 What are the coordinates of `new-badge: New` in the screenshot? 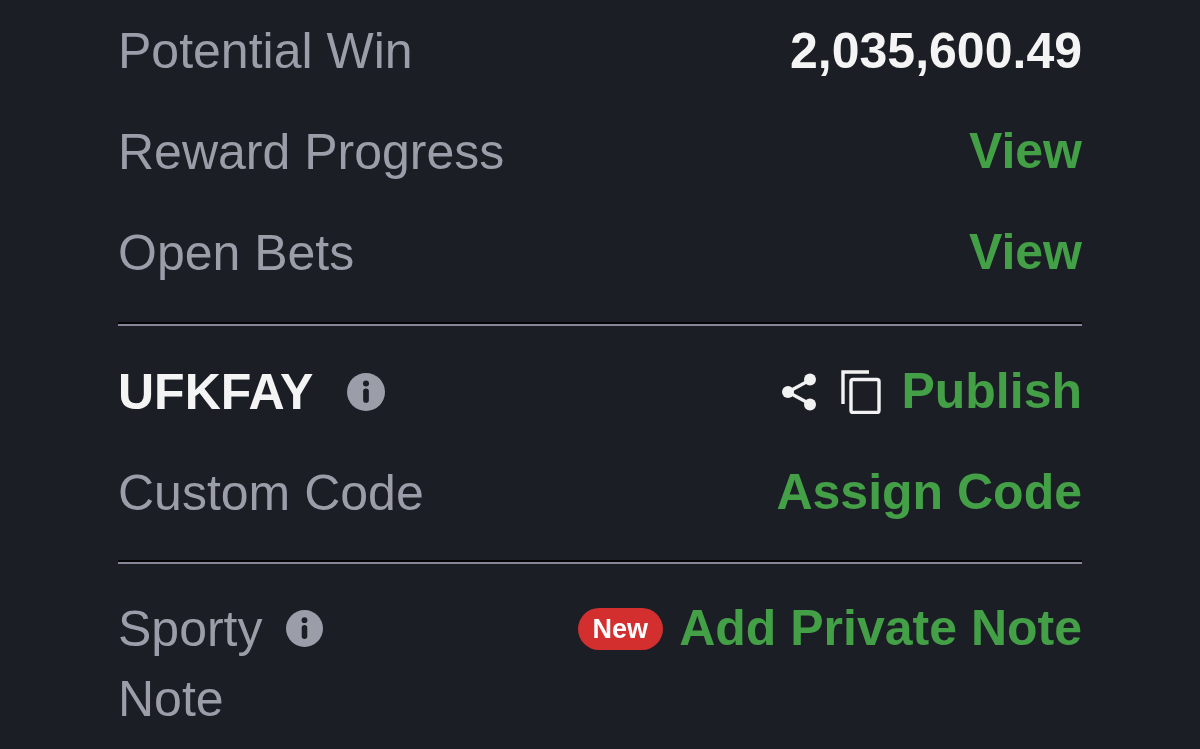 It's located at (620, 629).